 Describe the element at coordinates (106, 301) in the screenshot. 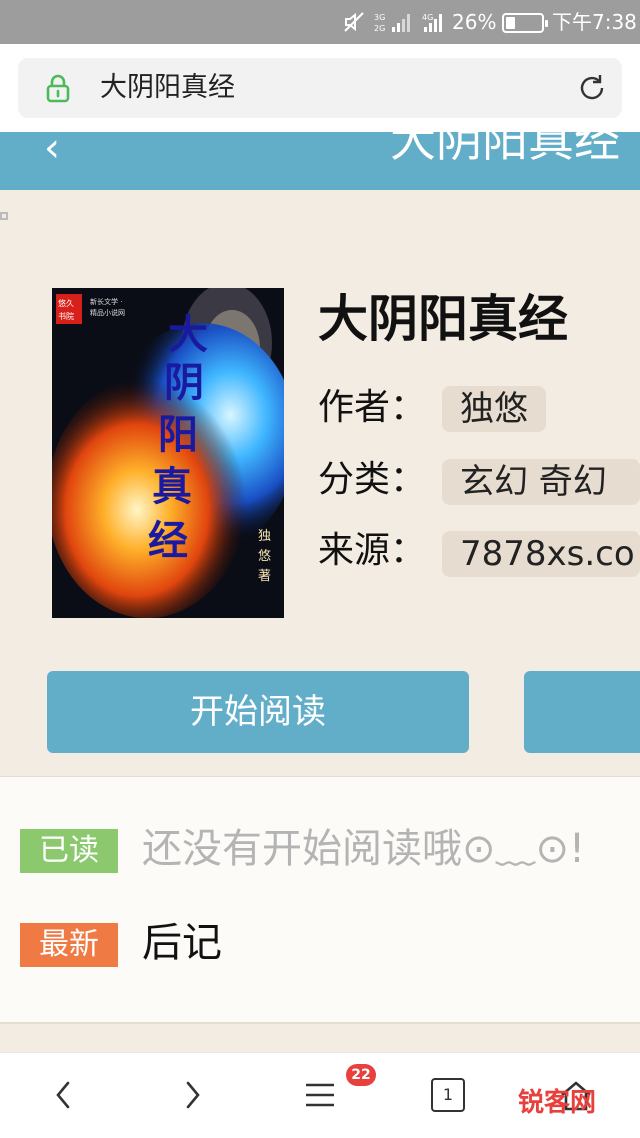

I see `svg-text: 新长文学 ·` at that location.